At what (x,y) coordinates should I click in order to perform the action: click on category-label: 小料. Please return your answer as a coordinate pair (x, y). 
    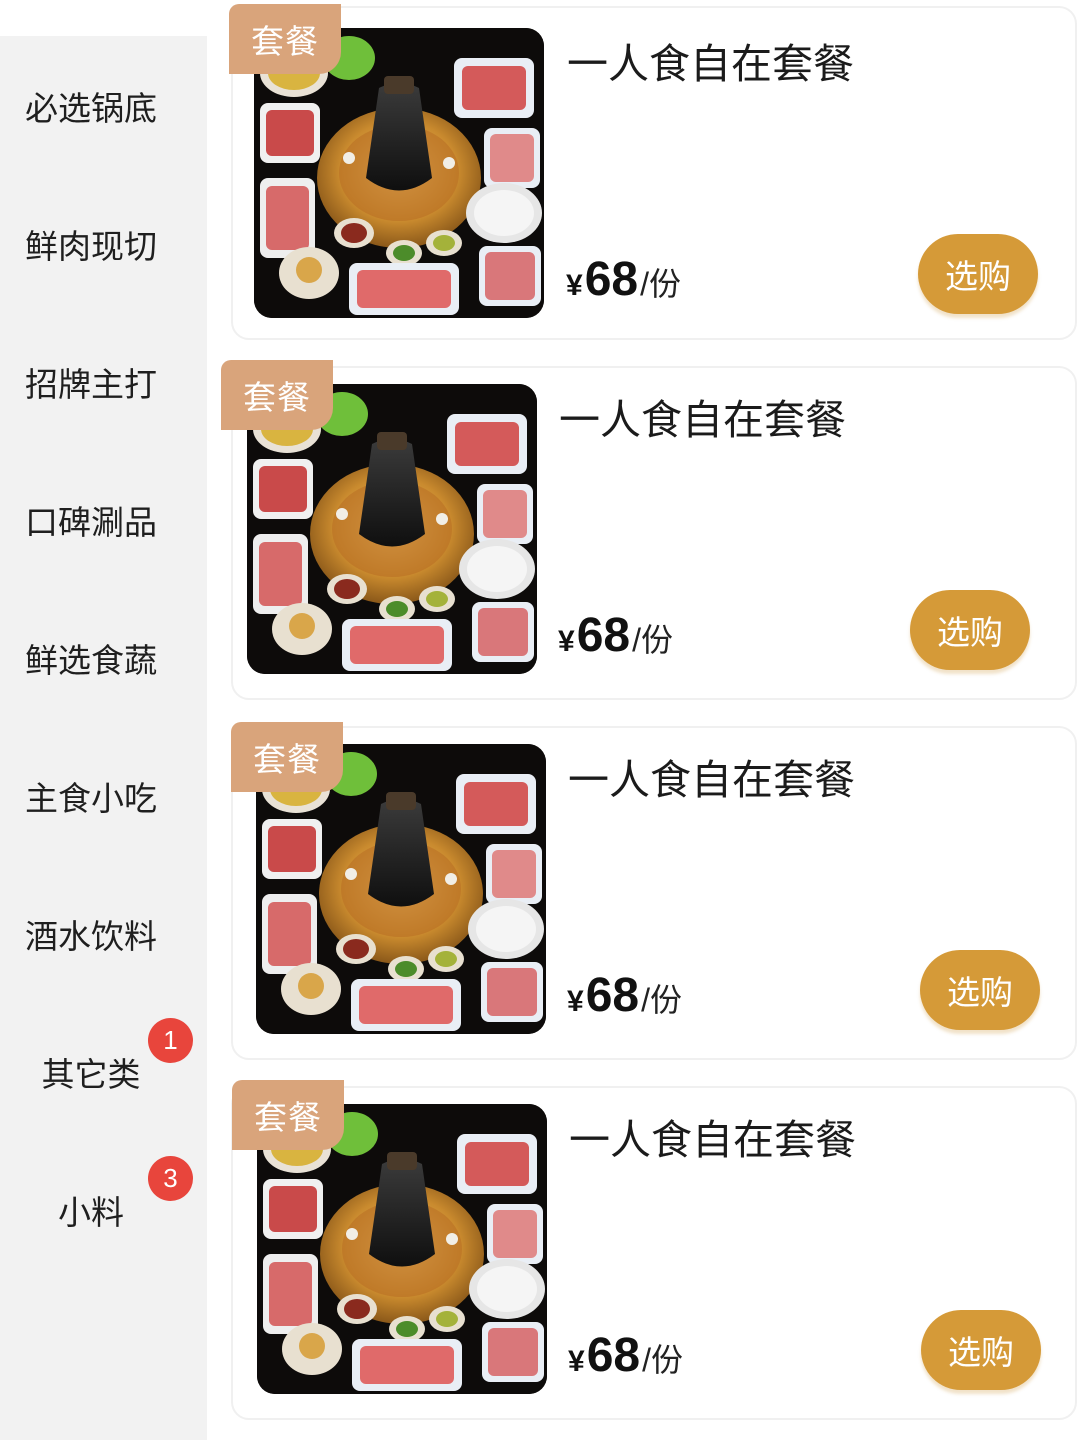
    Looking at the image, I should click on (91, 1212).